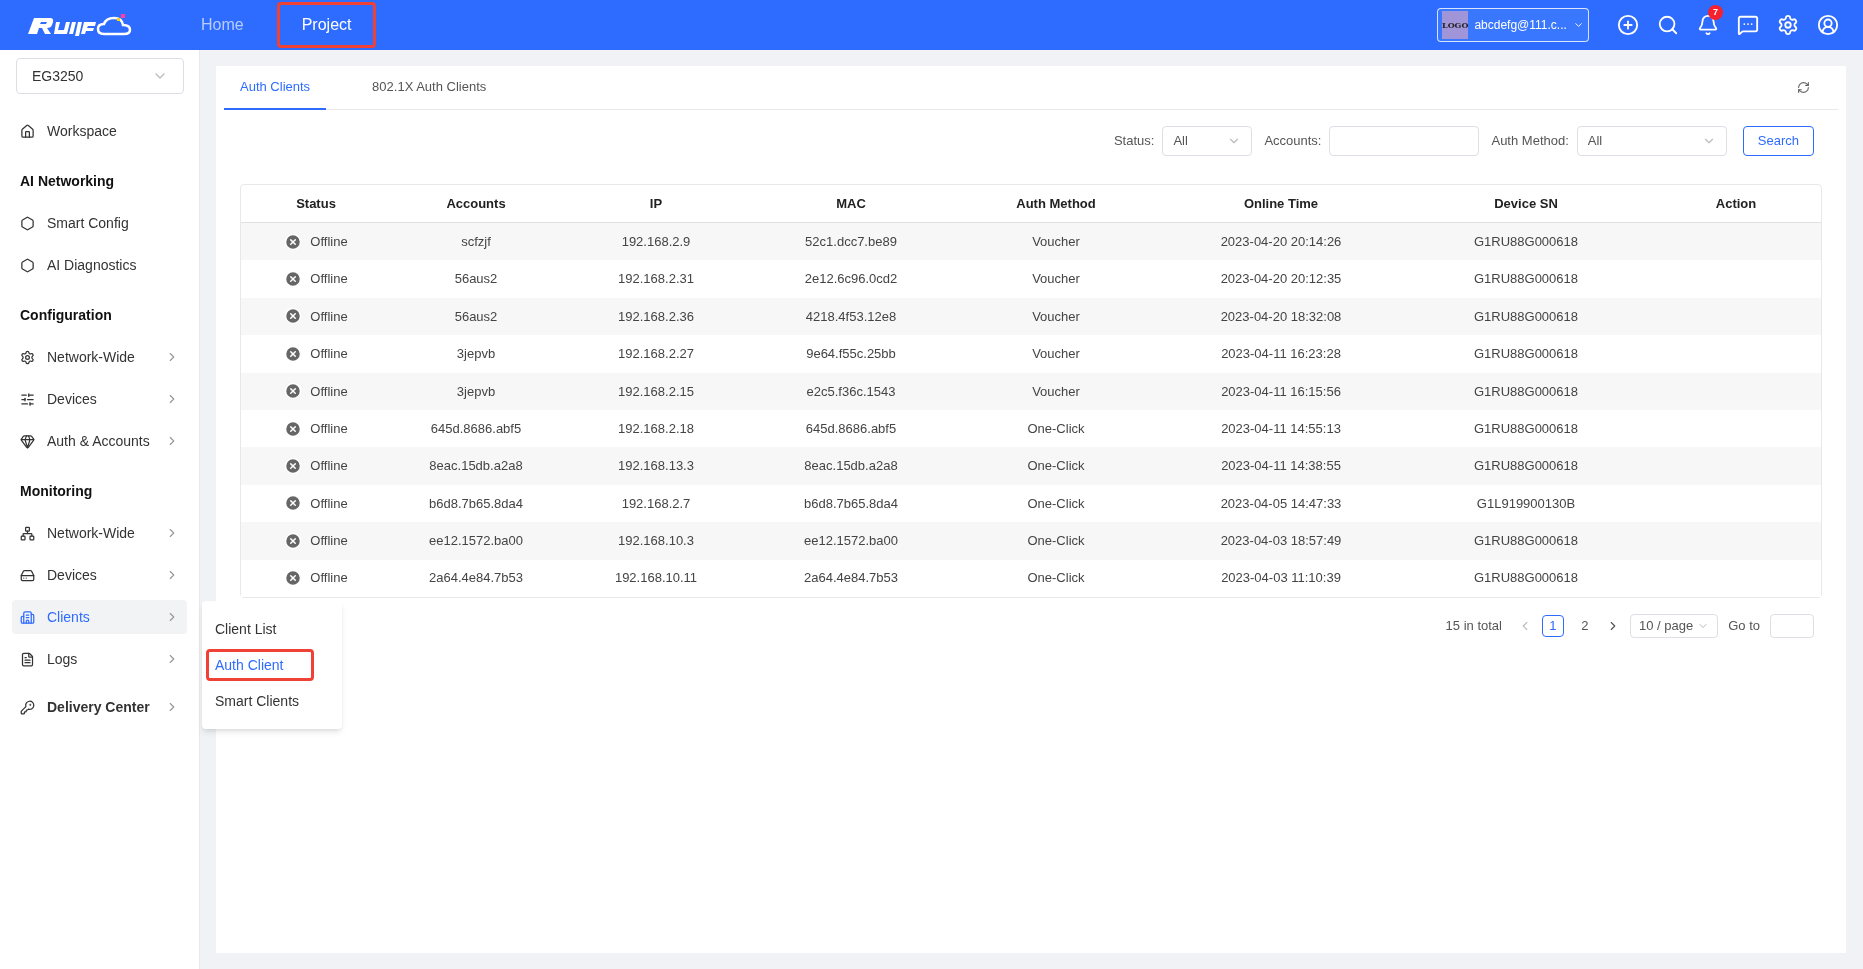 This screenshot has height=969, width=1863. I want to click on section-heading: Monitoring, so click(56, 491).